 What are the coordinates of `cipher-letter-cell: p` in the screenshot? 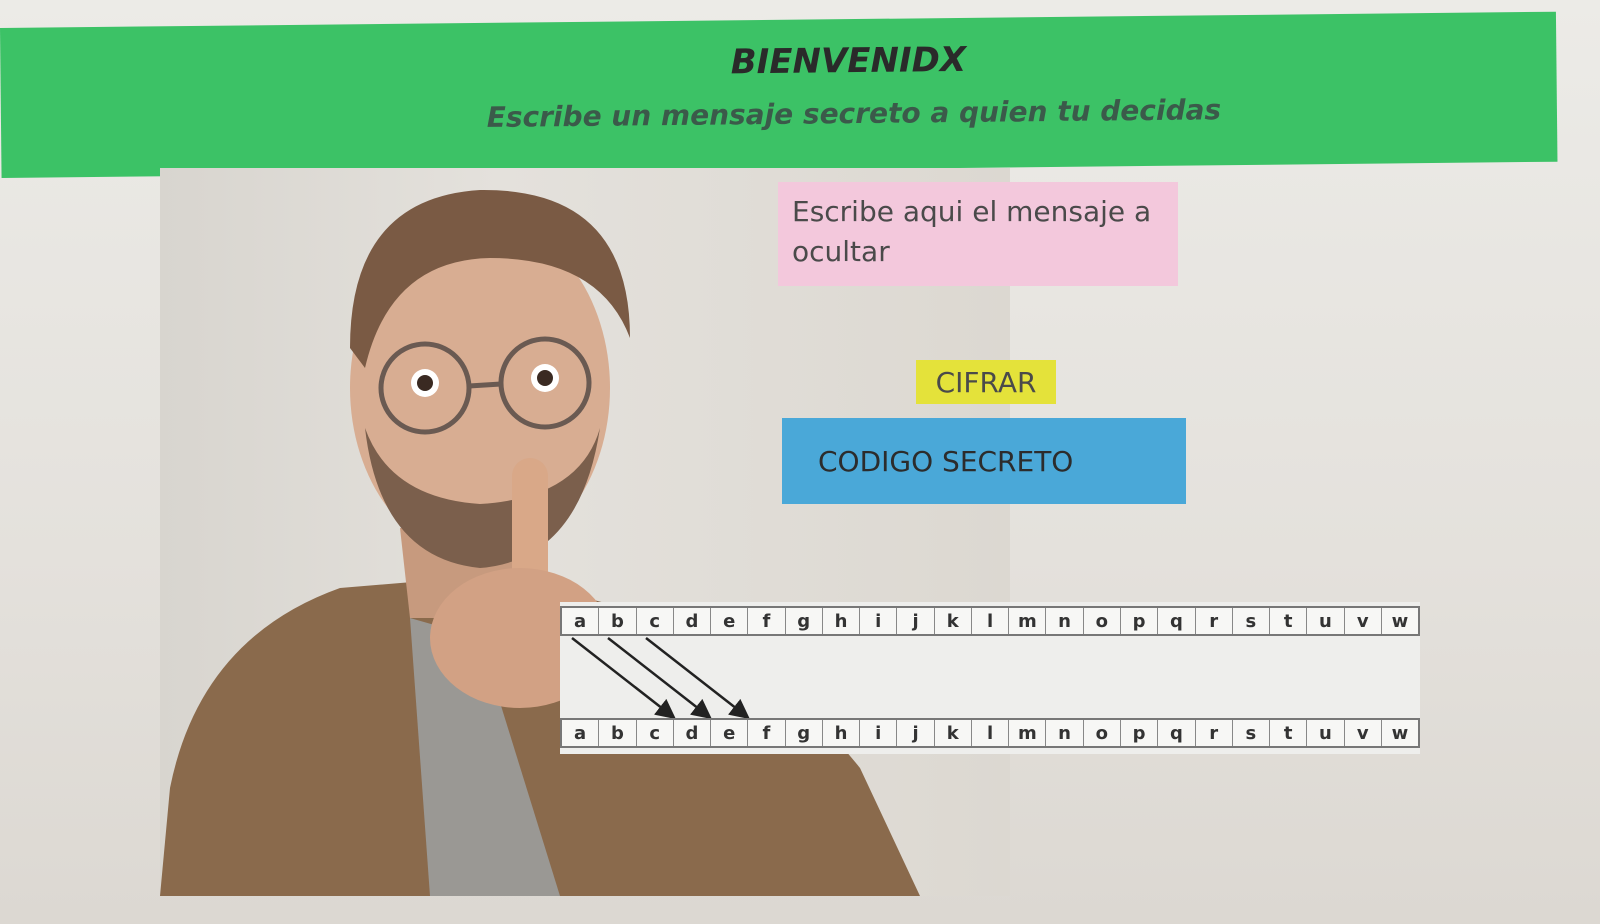 It's located at (1140, 733).